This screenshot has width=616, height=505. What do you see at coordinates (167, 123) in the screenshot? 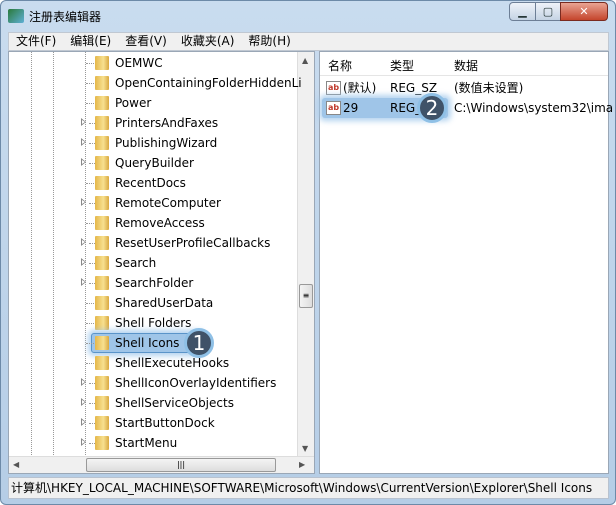
I see `tree-item-label: PrintersAndFaxes` at bounding box center [167, 123].